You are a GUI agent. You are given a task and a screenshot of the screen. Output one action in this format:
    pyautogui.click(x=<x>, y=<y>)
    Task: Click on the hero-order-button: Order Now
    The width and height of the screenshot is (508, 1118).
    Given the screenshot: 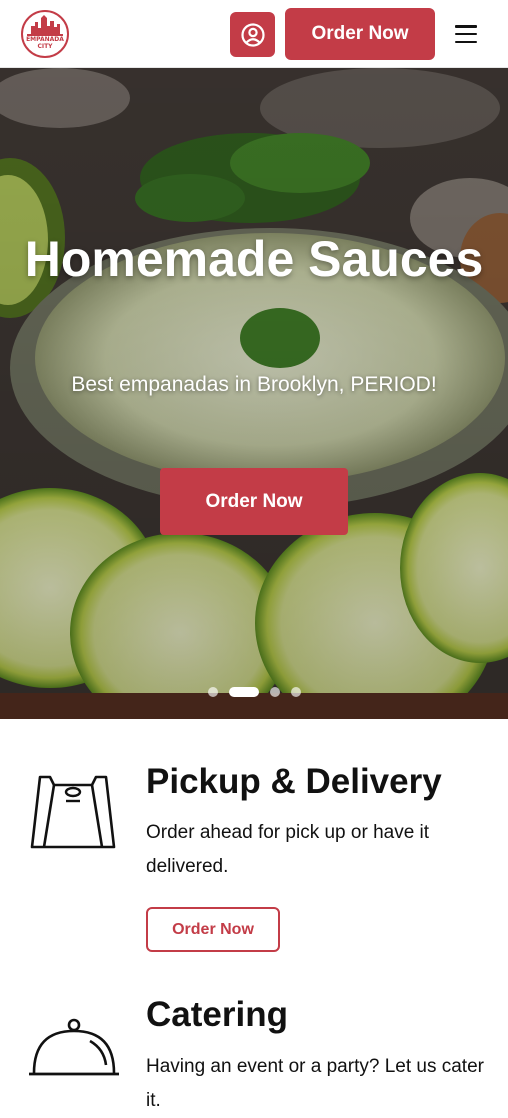 What is the action you would take?
    pyautogui.click(x=254, y=501)
    